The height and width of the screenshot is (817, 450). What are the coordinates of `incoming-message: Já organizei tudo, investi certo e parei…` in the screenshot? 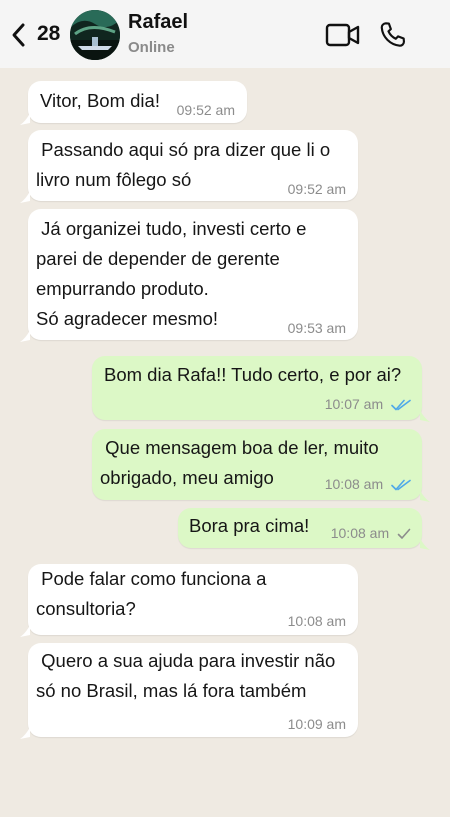 It's located at (193, 274).